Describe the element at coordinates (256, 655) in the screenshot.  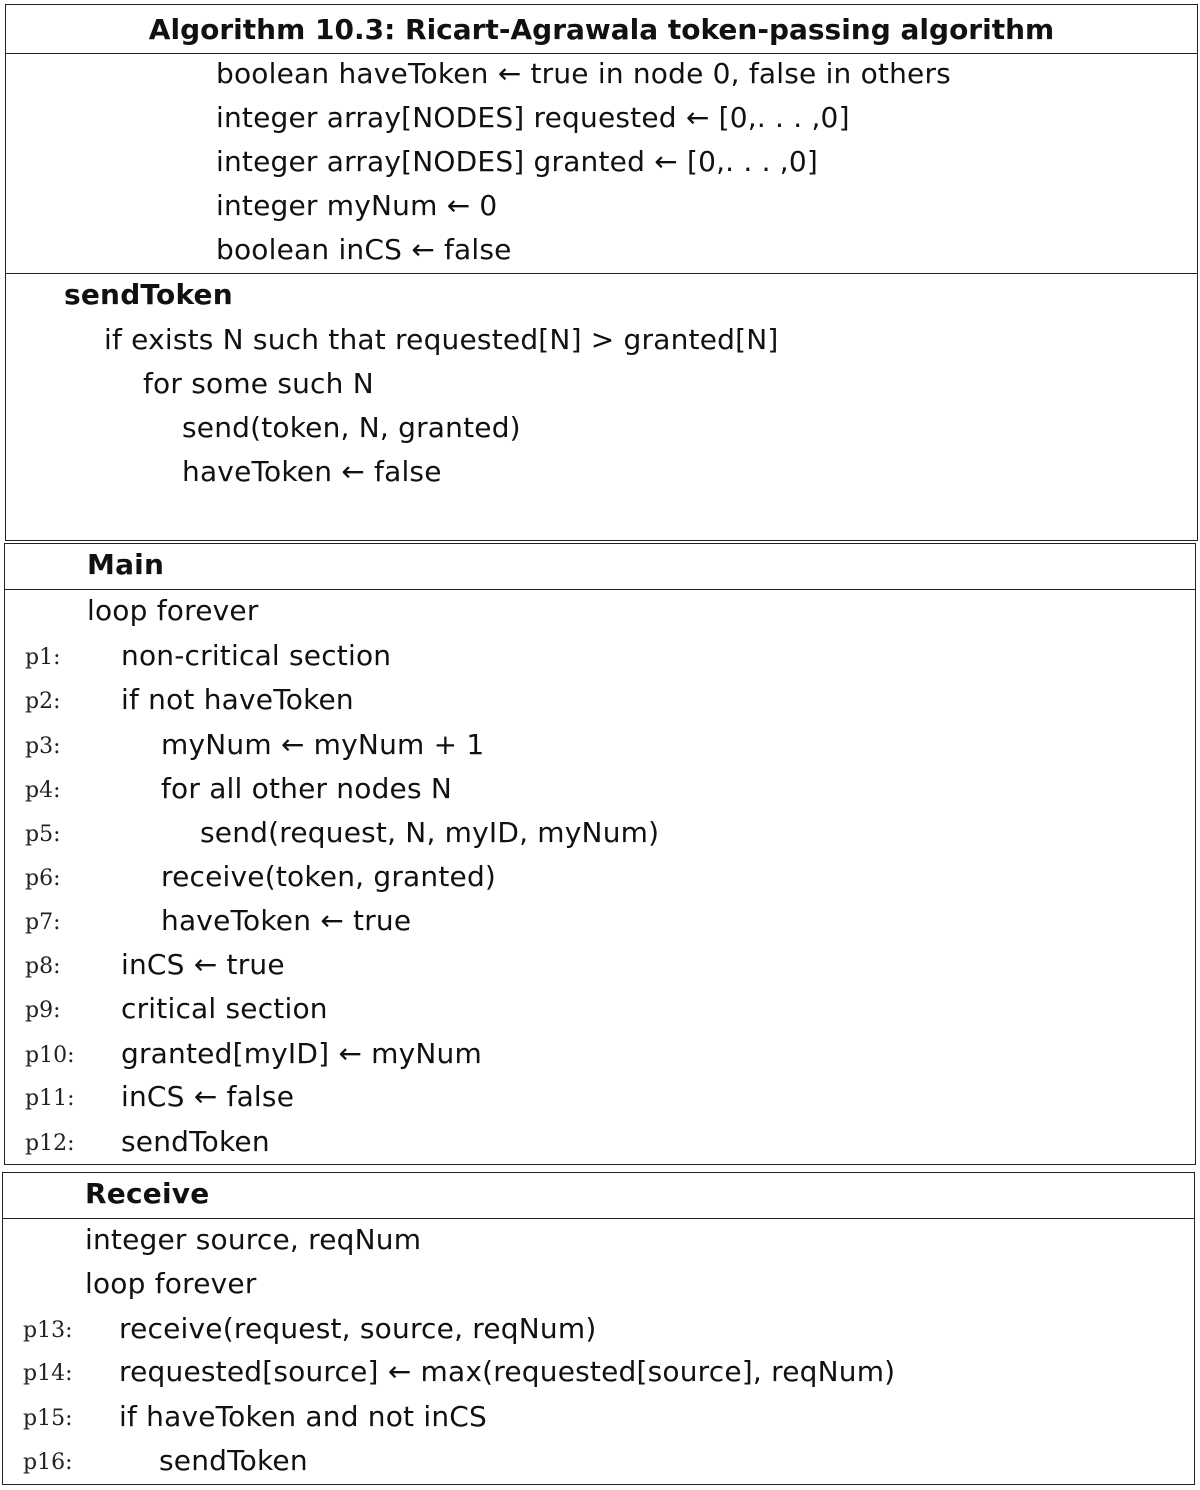
I see `main-line: non-critical section` at that location.